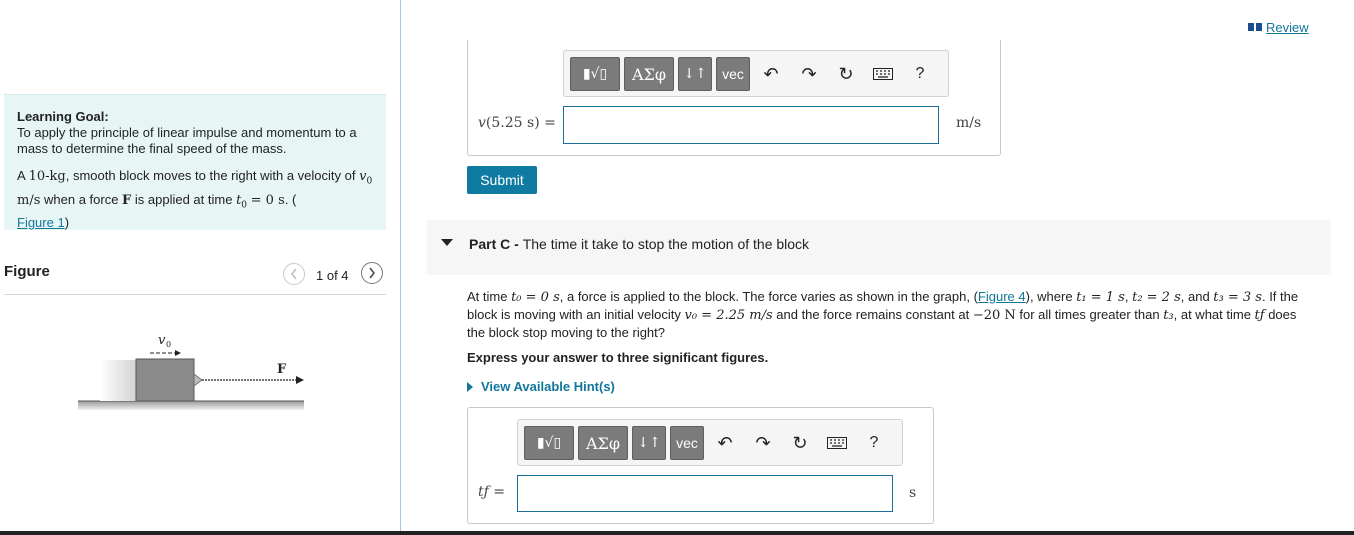  I want to click on force-label: F, so click(282, 369).